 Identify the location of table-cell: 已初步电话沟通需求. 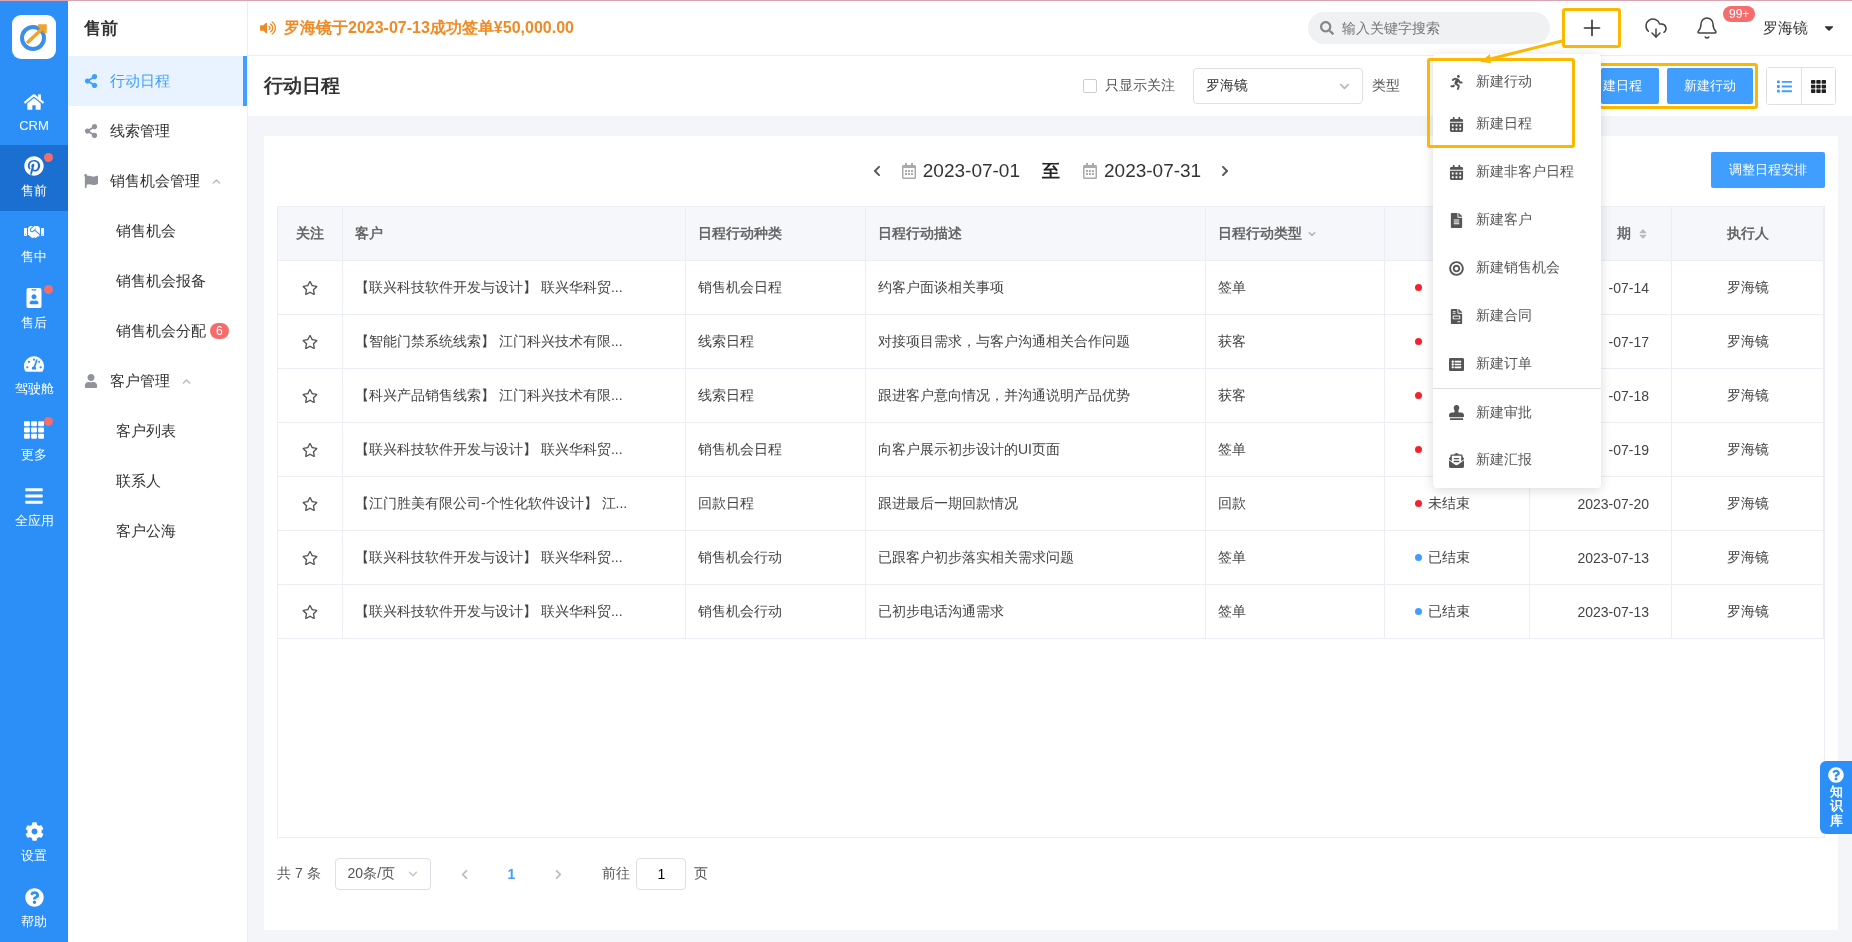
(1036, 611).